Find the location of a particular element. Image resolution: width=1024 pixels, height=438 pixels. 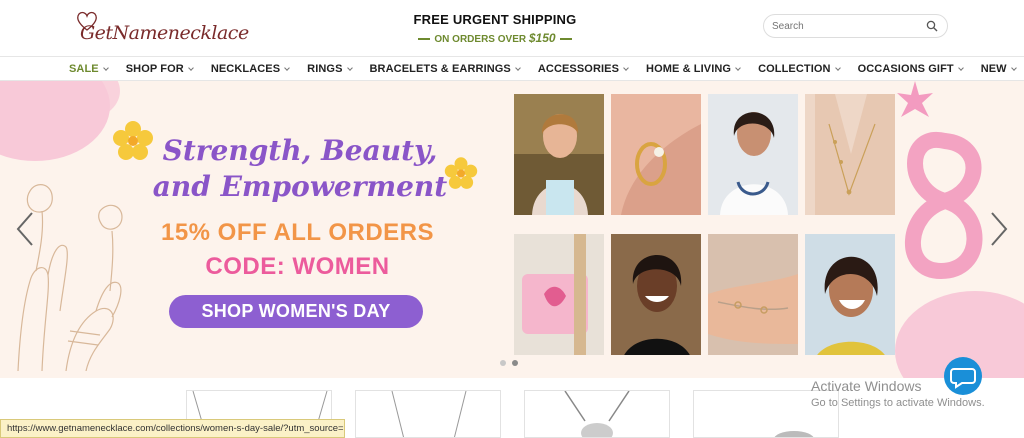

banner-photo-woman-sports is located at coordinates (559, 154).